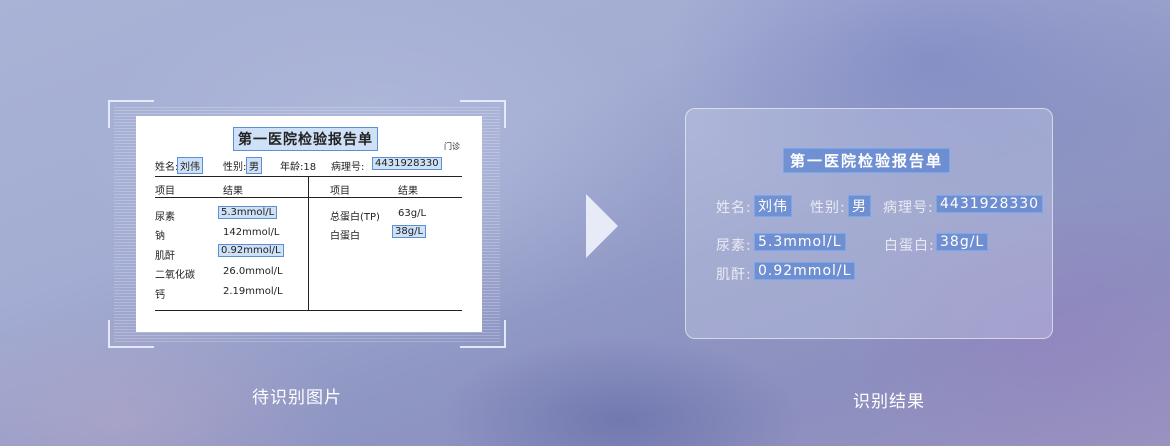 The height and width of the screenshot is (446, 1170). What do you see at coordinates (165, 191) in the screenshot?
I see `doc-header-item-1: 项目` at bounding box center [165, 191].